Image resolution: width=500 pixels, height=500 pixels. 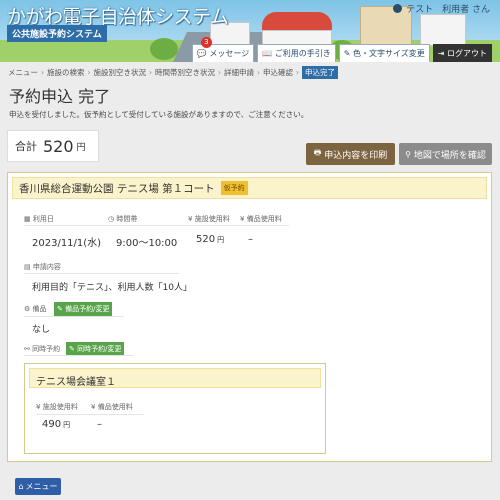 What do you see at coordinates (117, 188) in the screenshot?
I see `facility-name: 香川県総合運動公園 テニス場 第１コート` at bounding box center [117, 188].